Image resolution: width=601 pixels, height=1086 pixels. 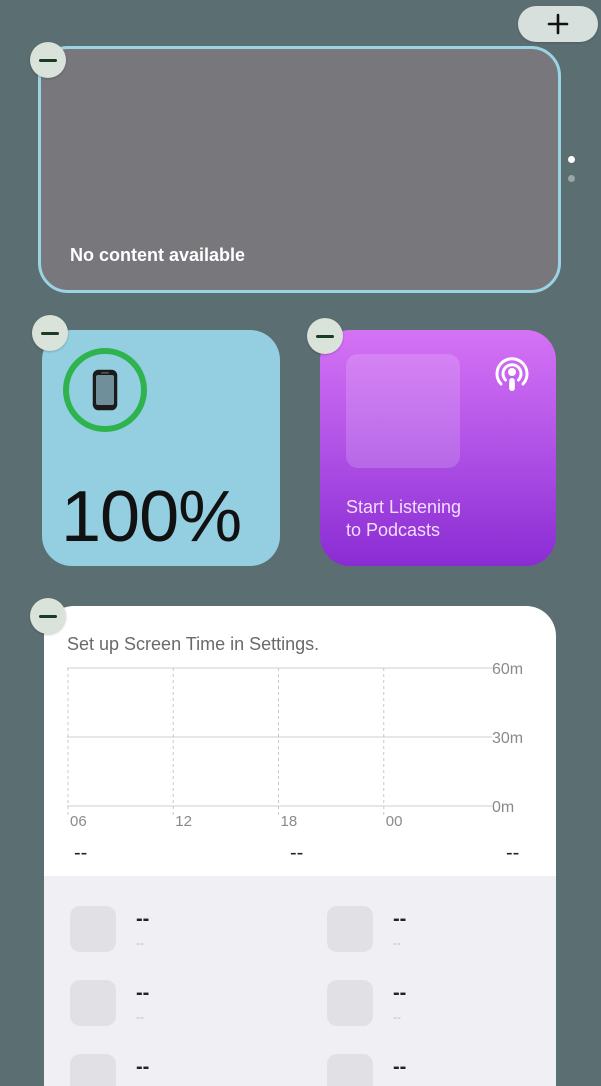 What do you see at coordinates (78, 821) in the screenshot?
I see `x-tick-label: 06` at bounding box center [78, 821].